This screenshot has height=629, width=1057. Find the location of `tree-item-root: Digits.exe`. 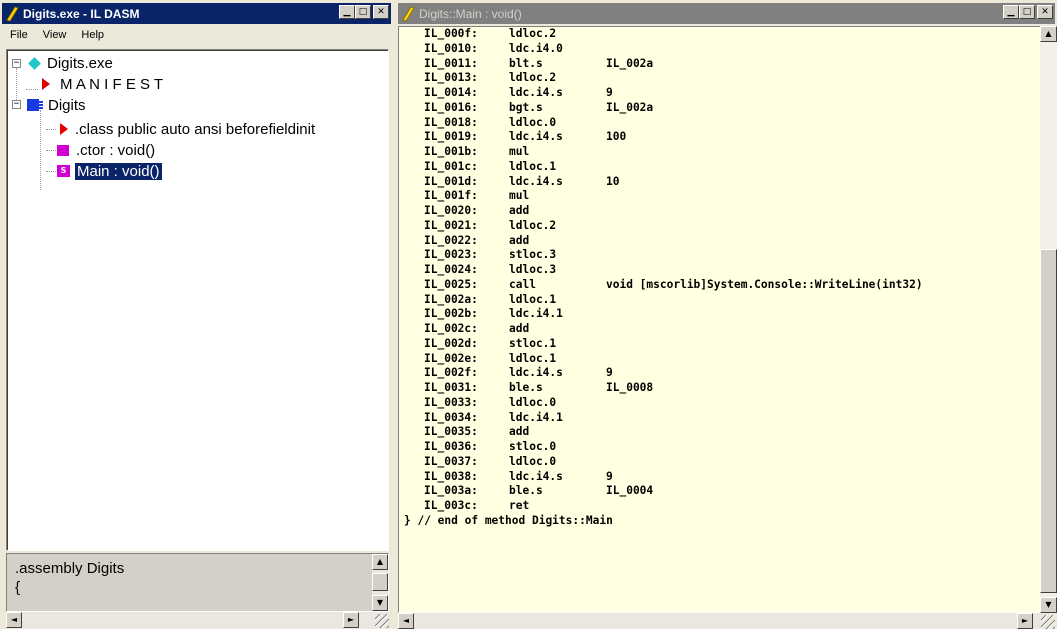

tree-item-root: Digits.exe is located at coordinates (71, 63).